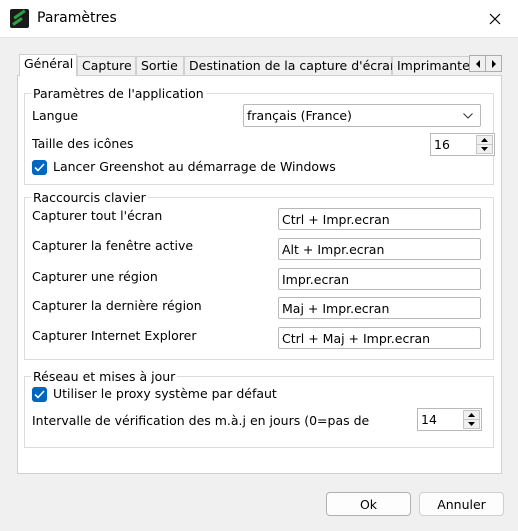  I want to click on title-bar: Paramètres, so click(259, 19).